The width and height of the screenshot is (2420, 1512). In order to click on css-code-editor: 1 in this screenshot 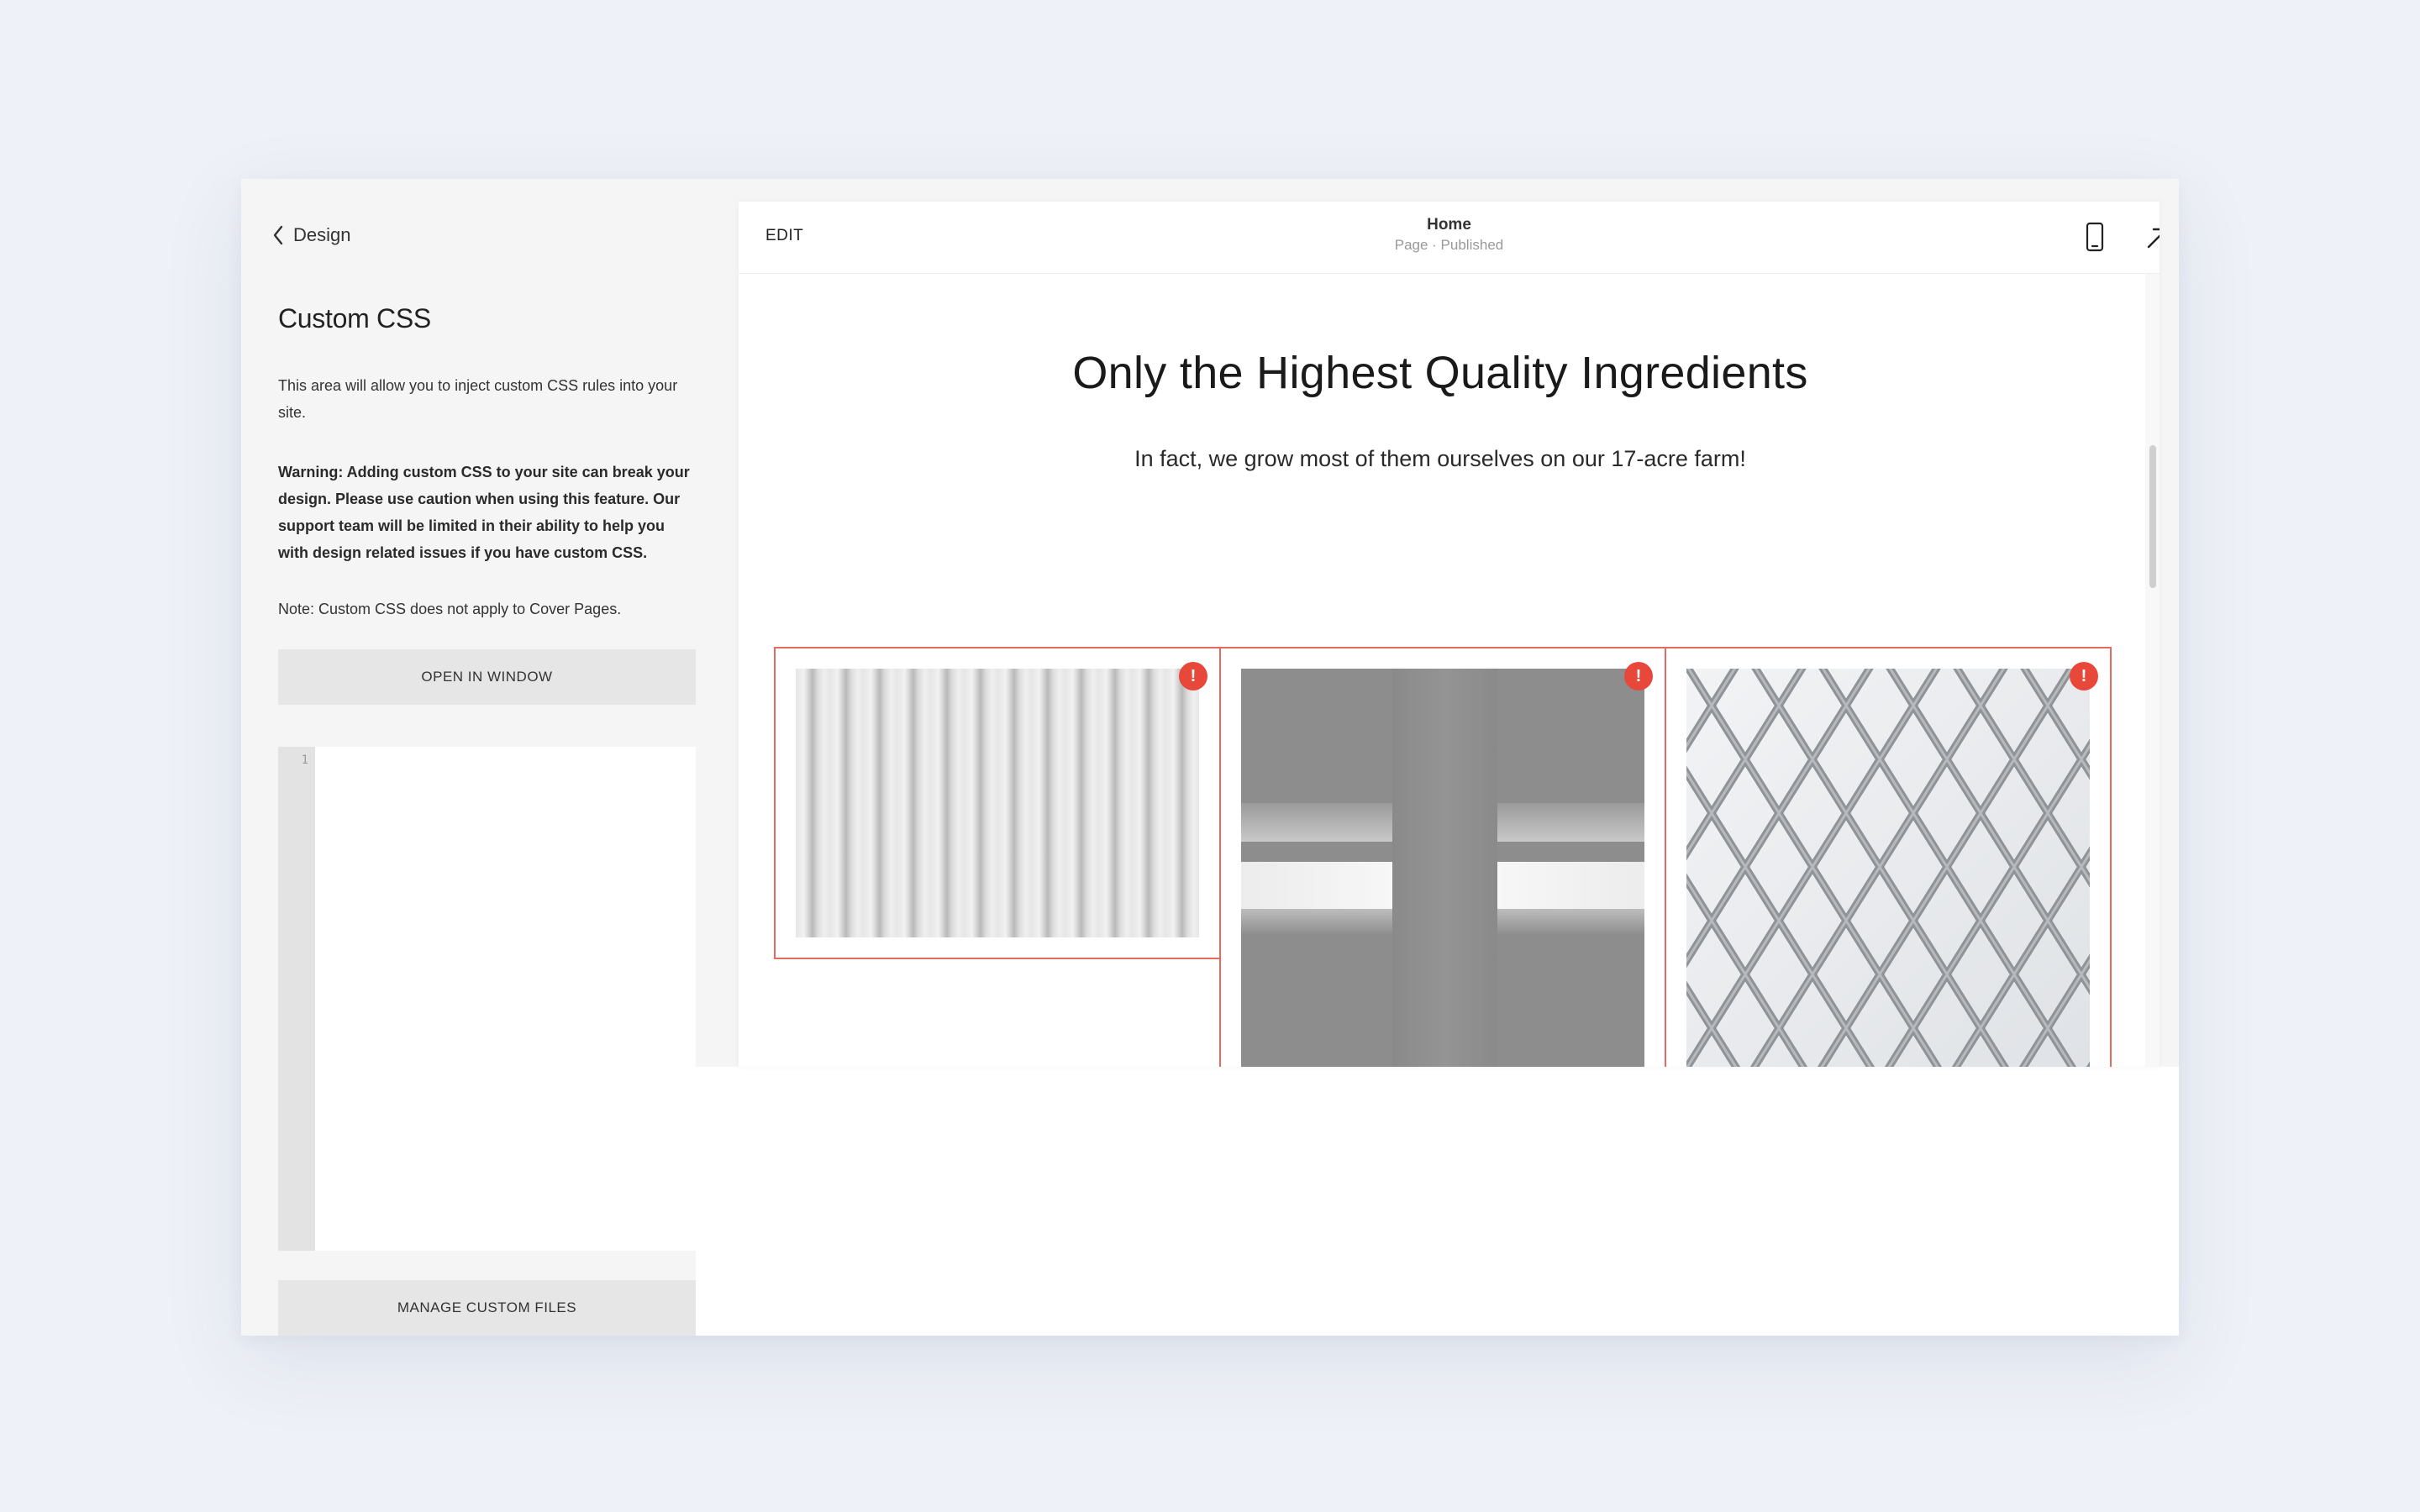, I will do `click(487, 999)`.